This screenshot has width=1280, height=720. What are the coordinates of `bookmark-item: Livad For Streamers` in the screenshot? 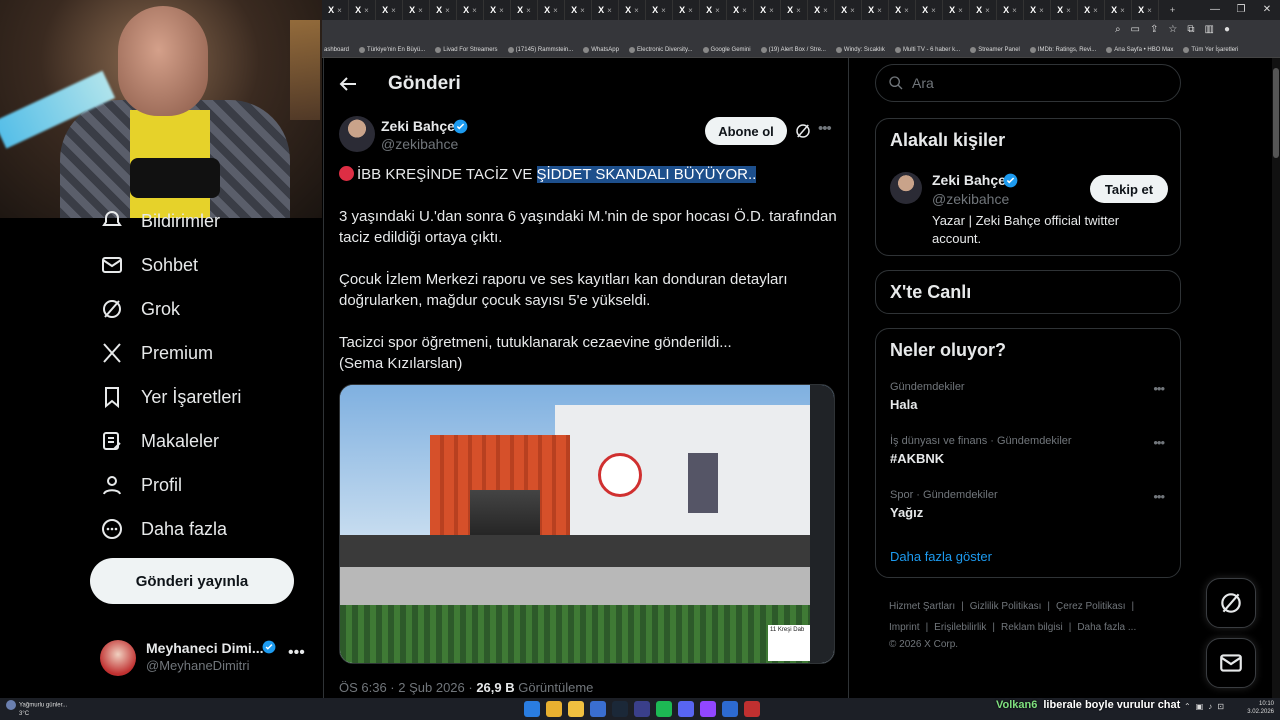 It's located at (466, 49).